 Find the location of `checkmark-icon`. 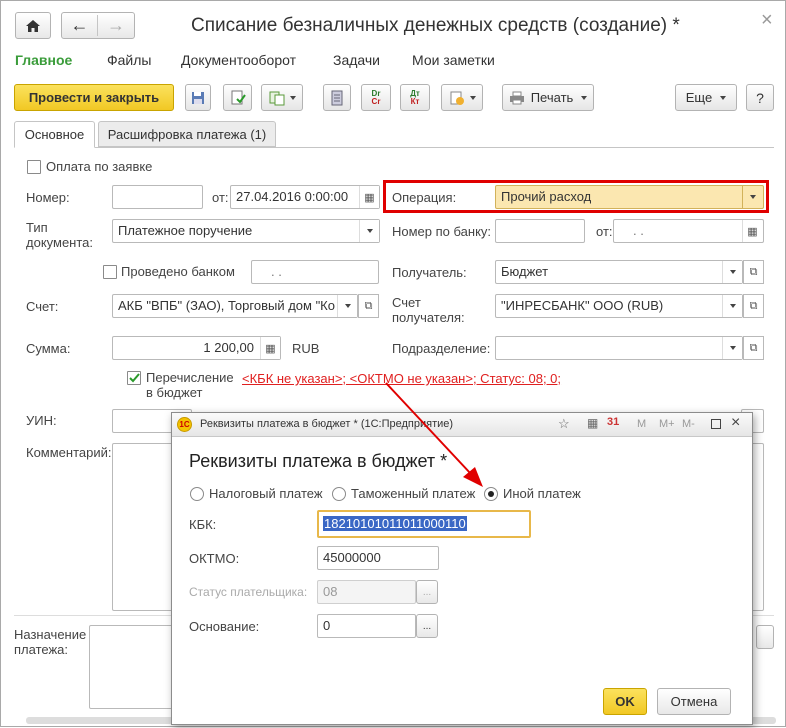

checkmark-icon is located at coordinates (134, 378).